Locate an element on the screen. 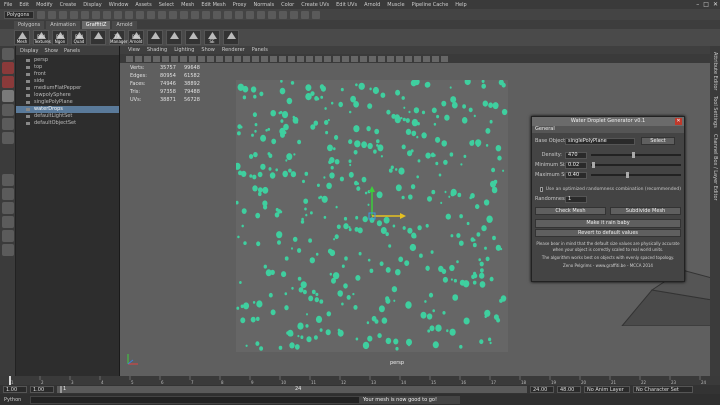  range-bar: 1 24 is located at coordinates (292, 389).